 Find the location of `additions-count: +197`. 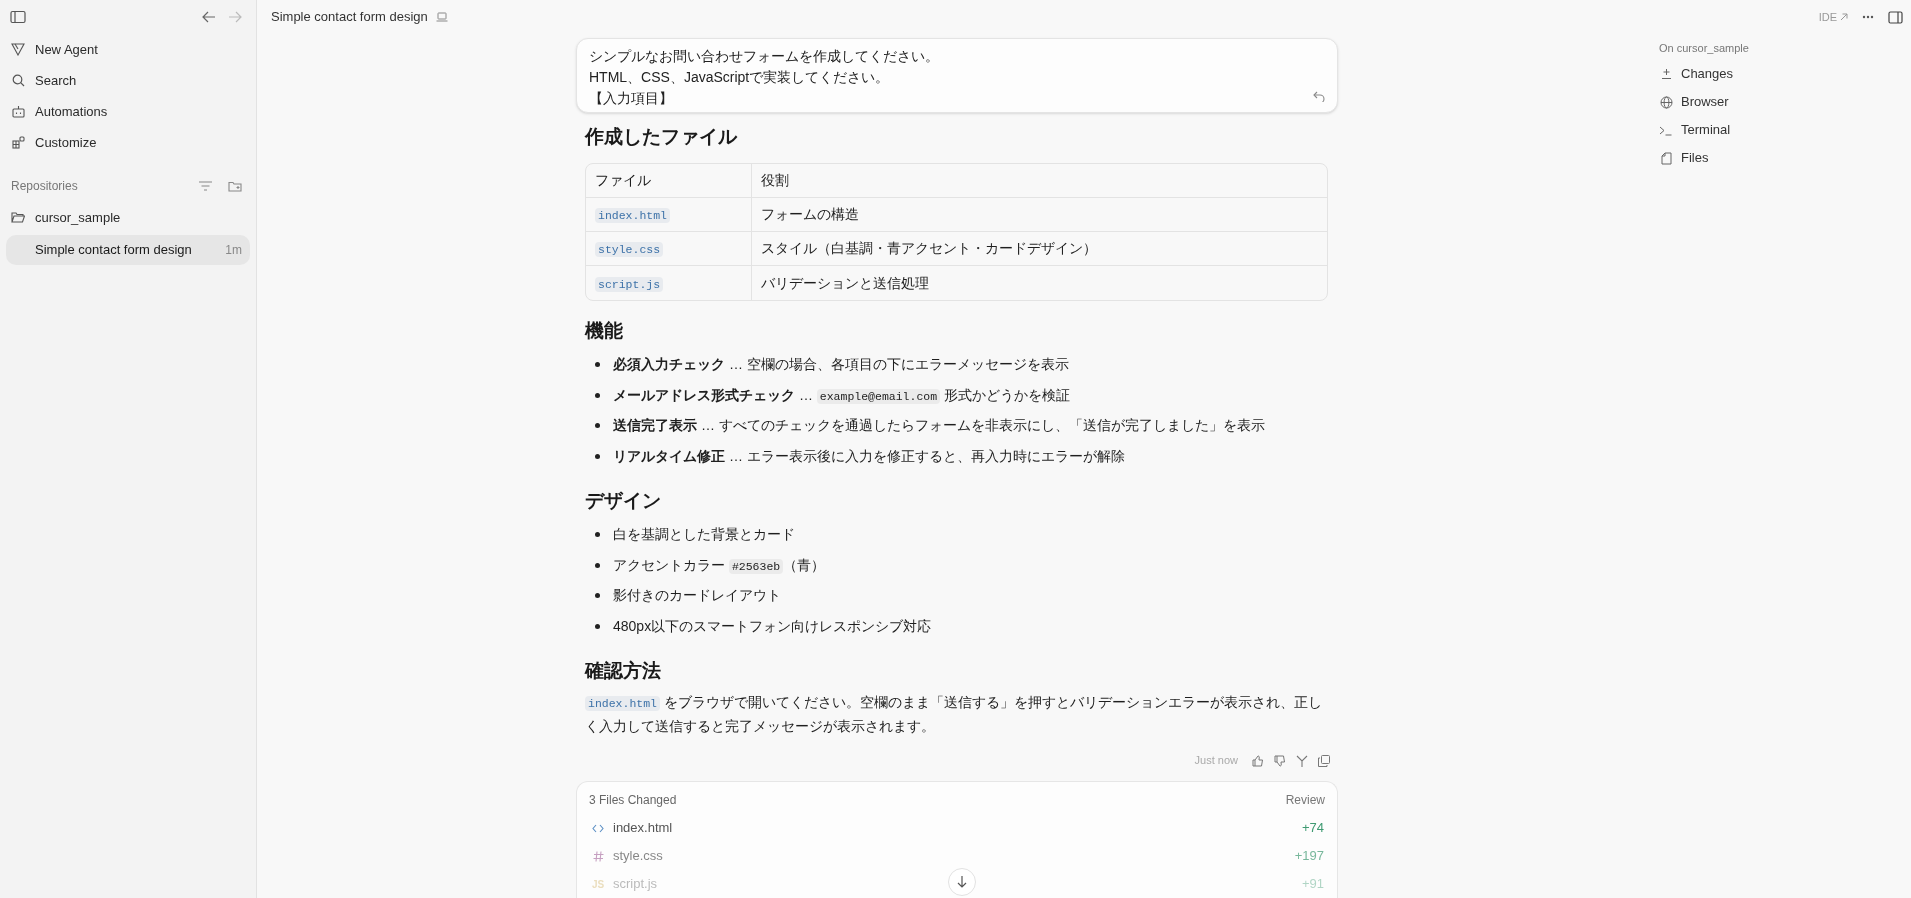

additions-count: +197 is located at coordinates (1309, 856).